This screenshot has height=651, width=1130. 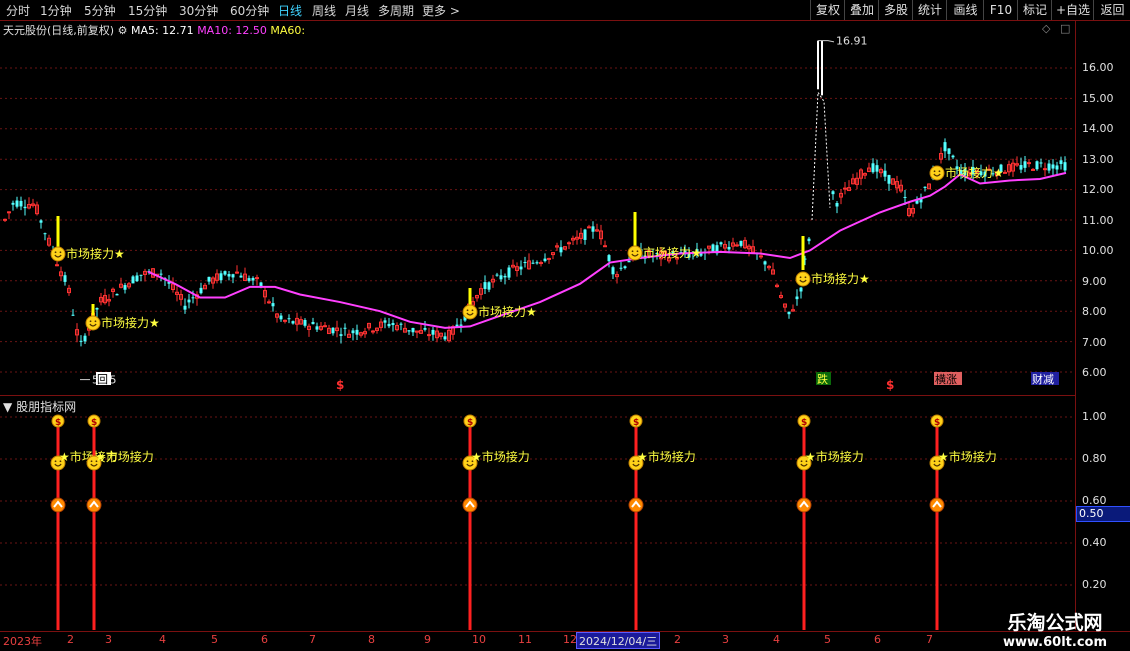 What do you see at coordinates (290, 10) in the screenshot?
I see `tab-daily: 日线` at bounding box center [290, 10].